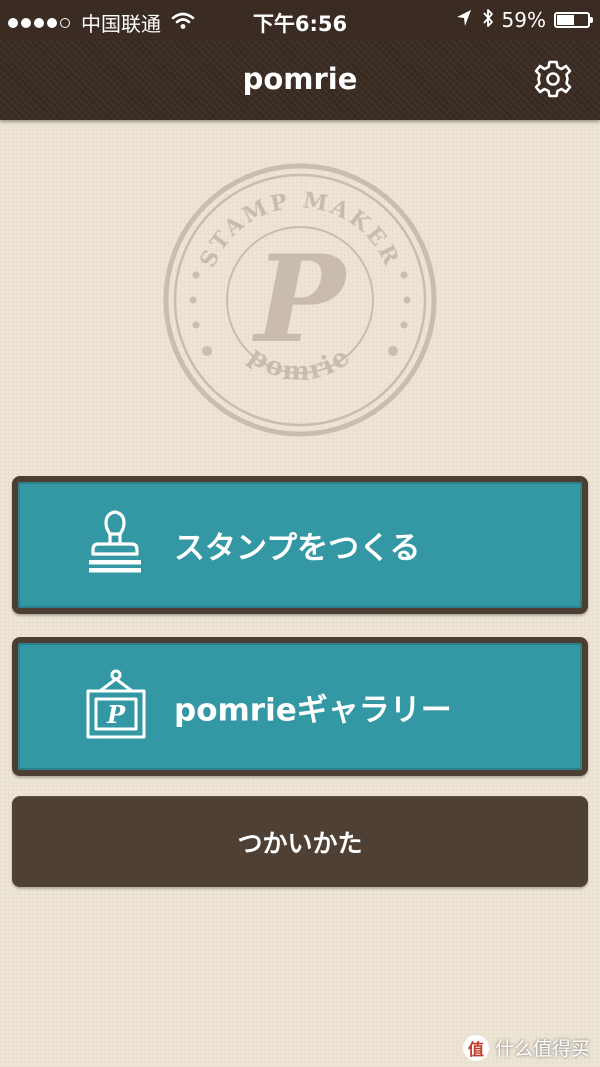  Describe the element at coordinates (475, 1047) in the screenshot. I see `watermark-logo: 值` at that location.